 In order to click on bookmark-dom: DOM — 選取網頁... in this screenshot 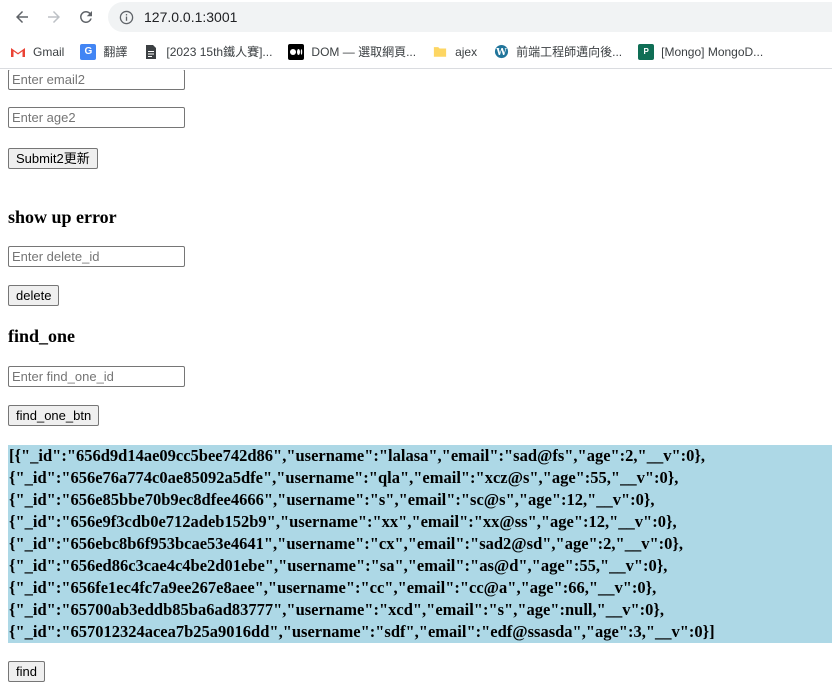, I will do `click(352, 51)`.